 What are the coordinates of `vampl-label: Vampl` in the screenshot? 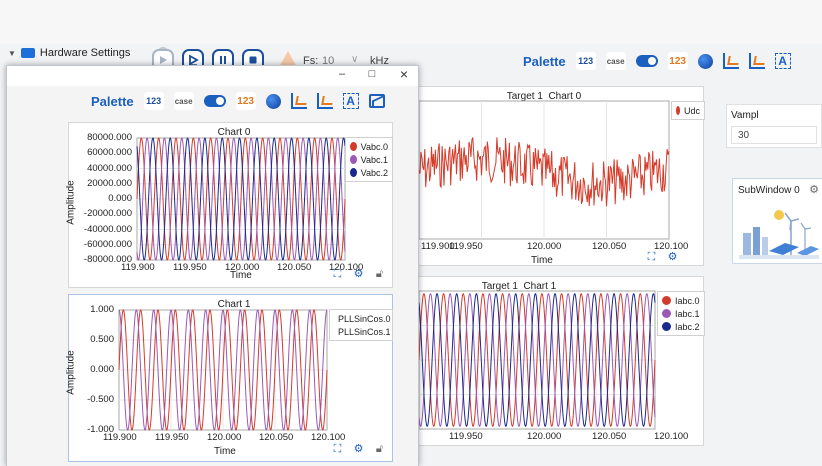 It's located at (745, 115).